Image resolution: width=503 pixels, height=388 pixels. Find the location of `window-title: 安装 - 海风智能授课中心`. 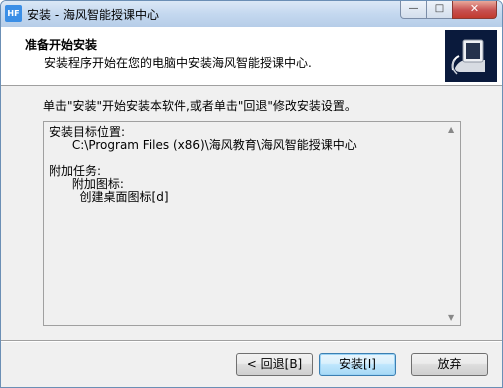

window-title: 安装 - 海风智能授课中心 is located at coordinates (93, 15).